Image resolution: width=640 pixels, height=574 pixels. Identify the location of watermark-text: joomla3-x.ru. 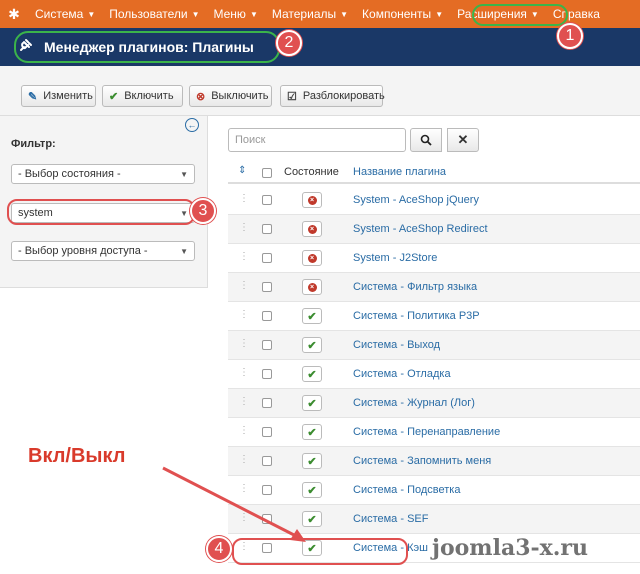
(510, 548).